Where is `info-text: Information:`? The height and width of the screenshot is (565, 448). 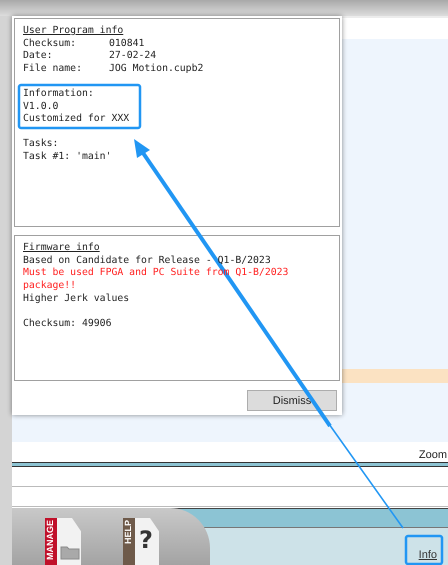
info-text: Information: is located at coordinates (59, 94).